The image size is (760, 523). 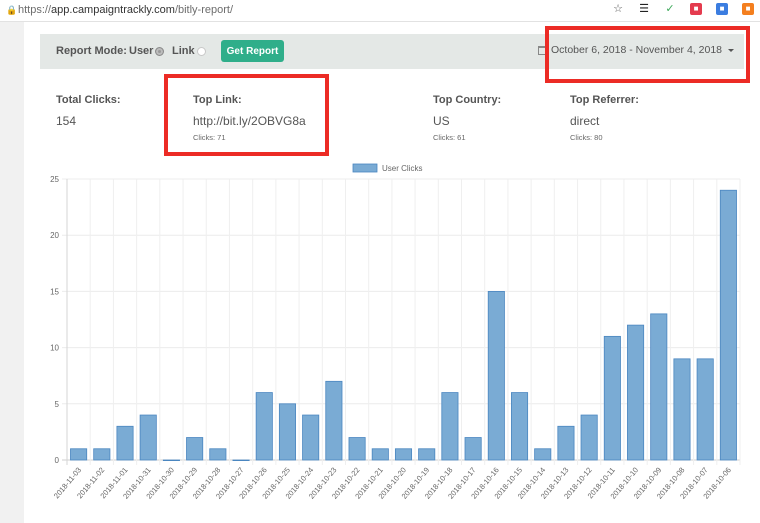 I want to click on legend-swatch, so click(x=365, y=168).